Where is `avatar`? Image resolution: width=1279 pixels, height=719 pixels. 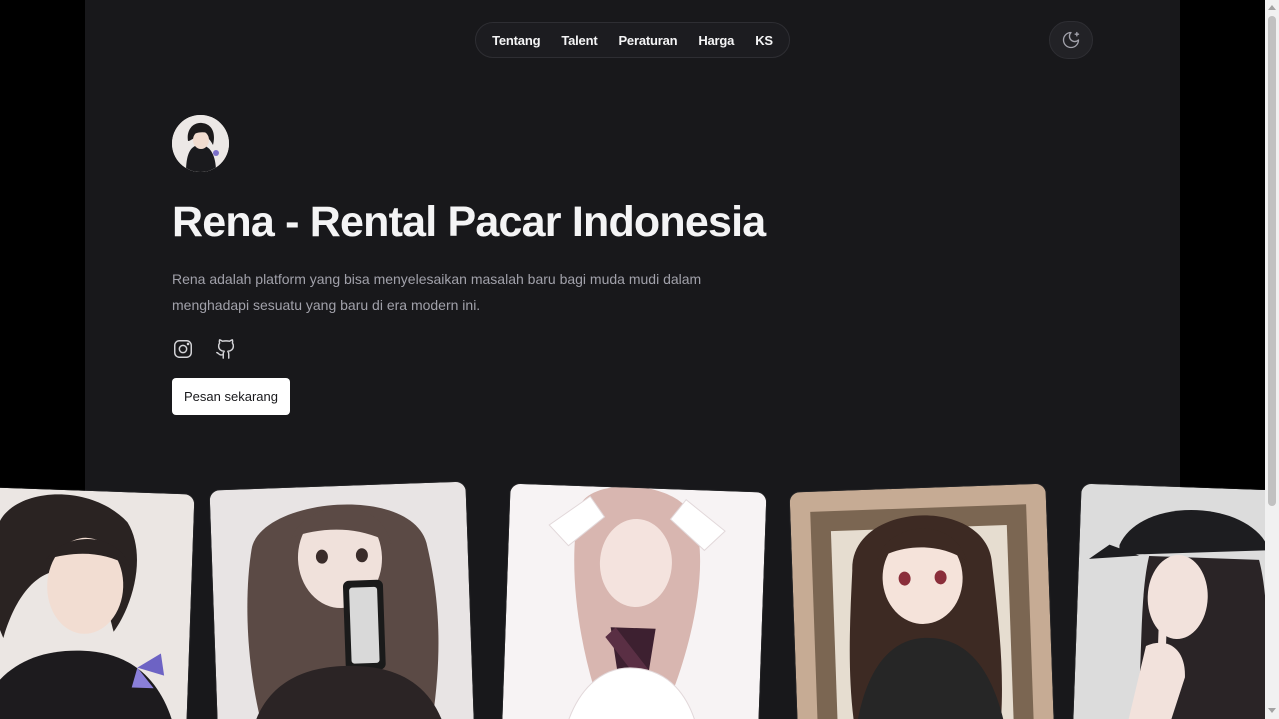
avatar is located at coordinates (200, 143).